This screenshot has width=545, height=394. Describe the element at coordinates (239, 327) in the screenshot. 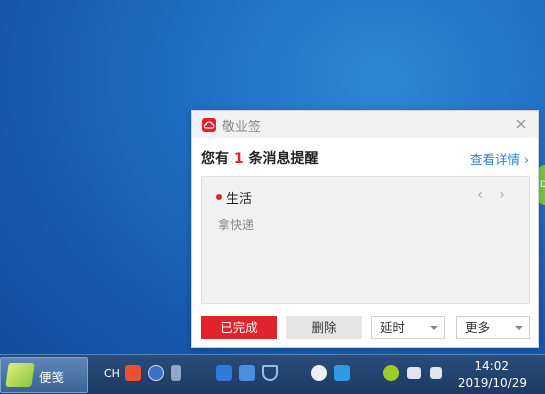

I see `done-button: 已完成` at that location.